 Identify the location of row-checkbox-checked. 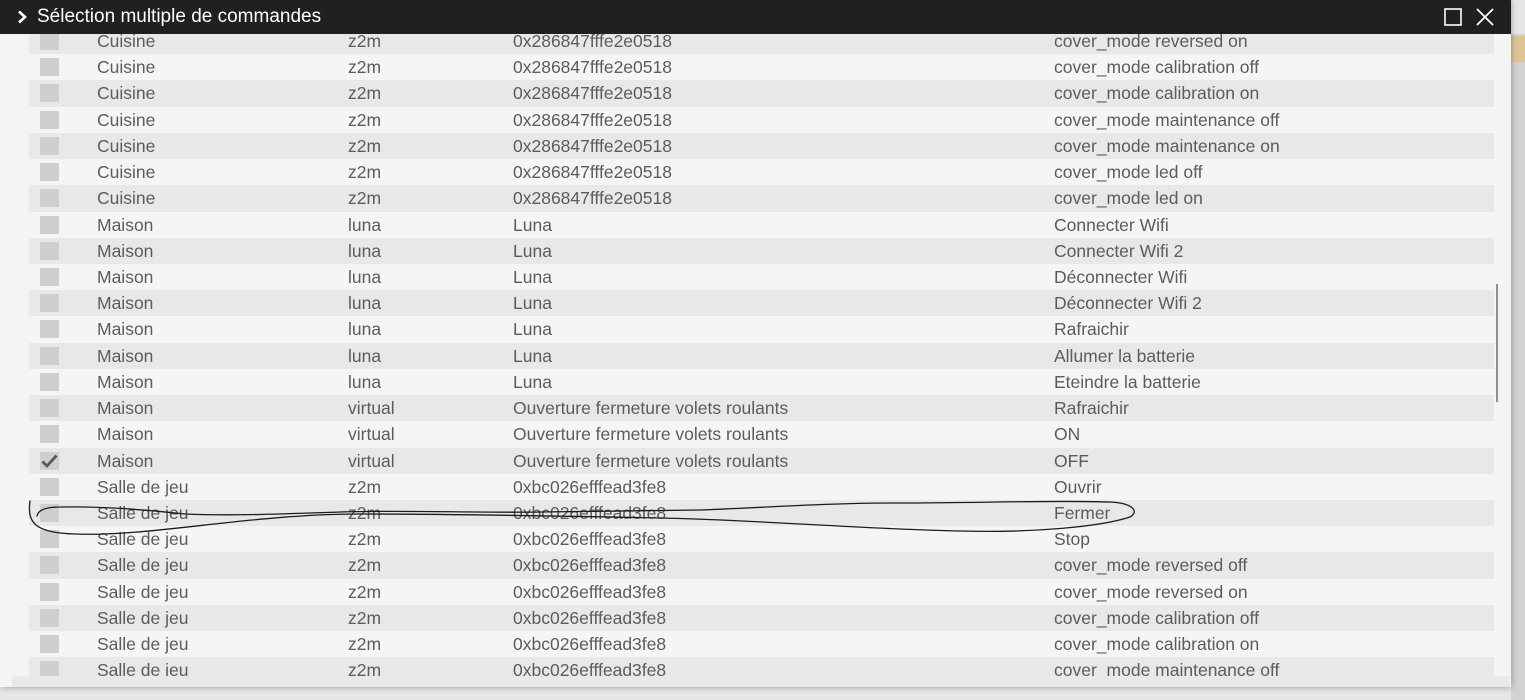
(49, 460).